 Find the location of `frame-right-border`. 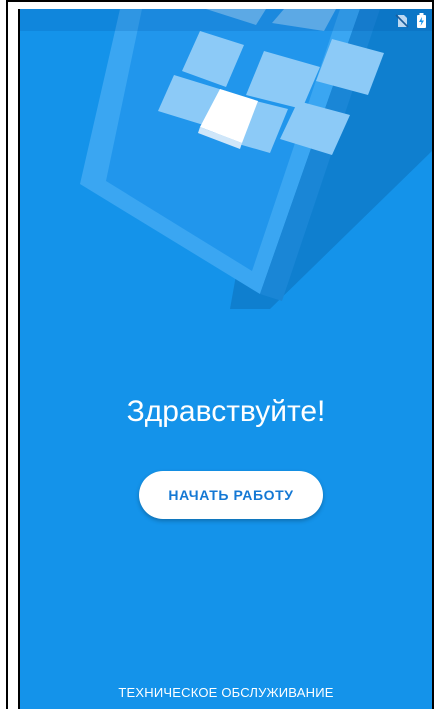

frame-right-border is located at coordinates (433, 354).